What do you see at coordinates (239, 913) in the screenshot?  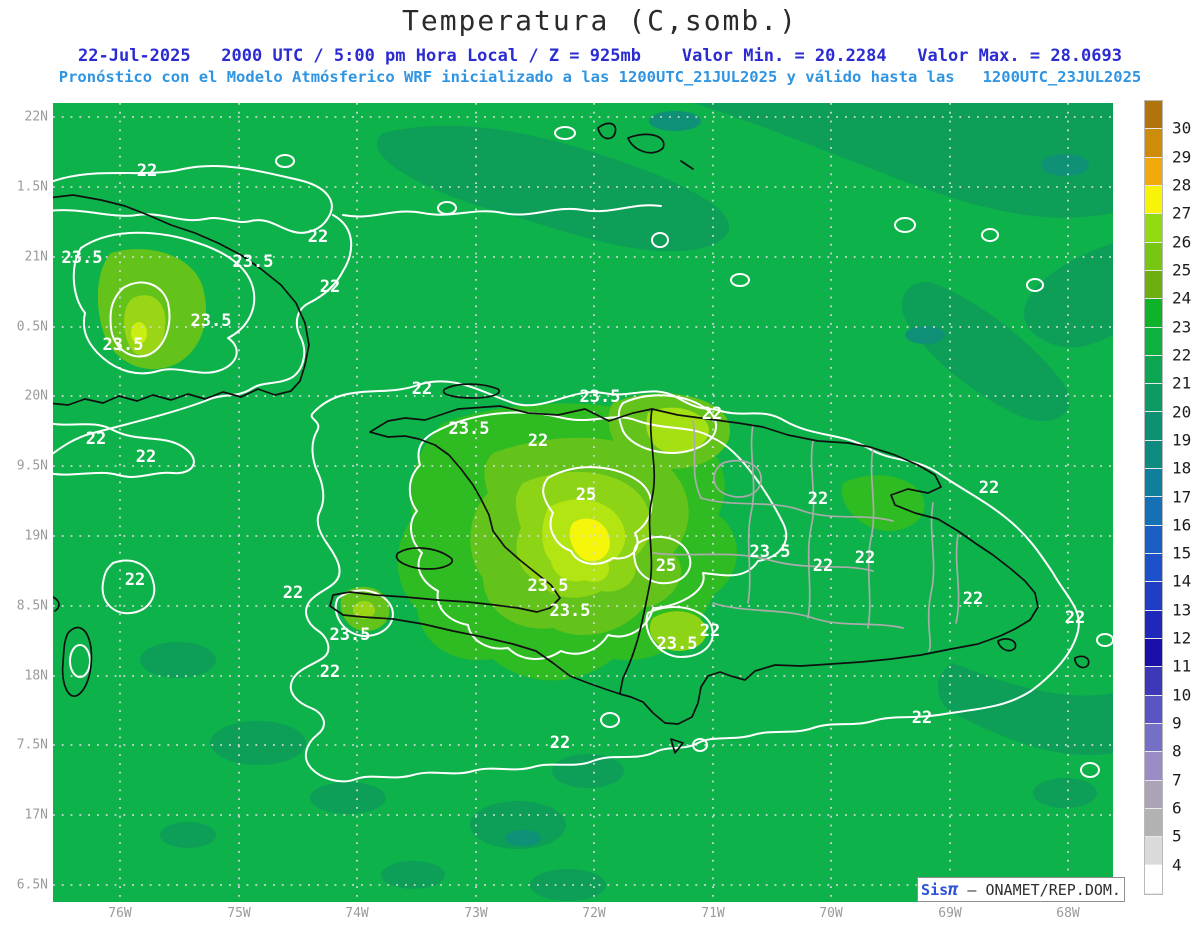 I see `lon-tick-label: 75W` at bounding box center [239, 913].